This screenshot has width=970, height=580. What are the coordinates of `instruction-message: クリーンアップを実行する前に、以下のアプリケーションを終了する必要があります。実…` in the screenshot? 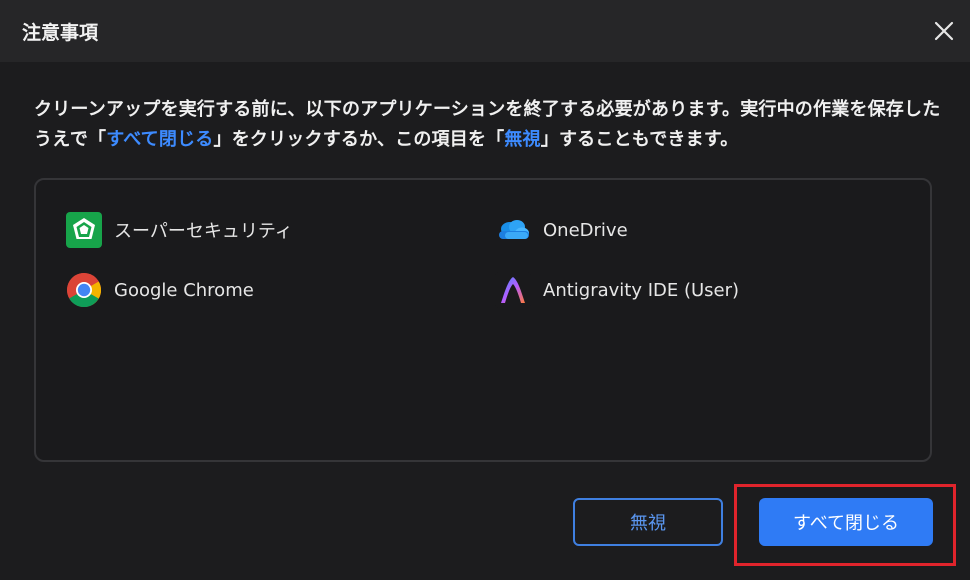 It's located at (489, 125).